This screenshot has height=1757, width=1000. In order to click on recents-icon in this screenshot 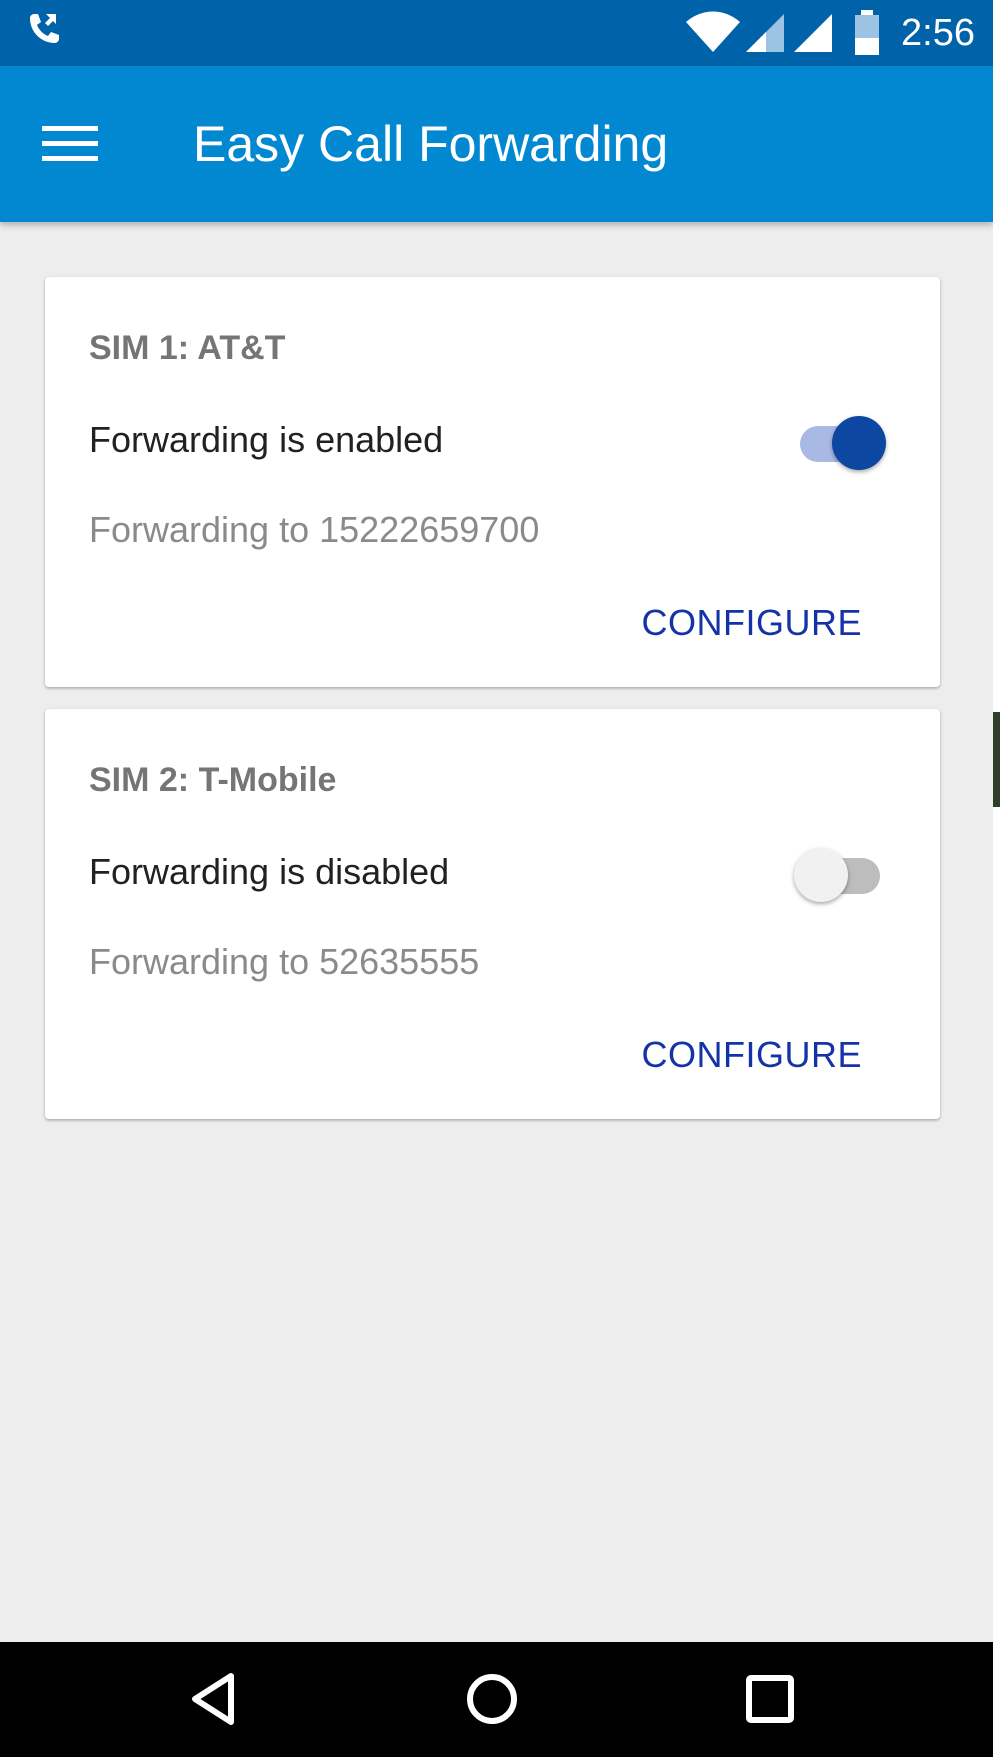, I will do `click(770, 1699)`.